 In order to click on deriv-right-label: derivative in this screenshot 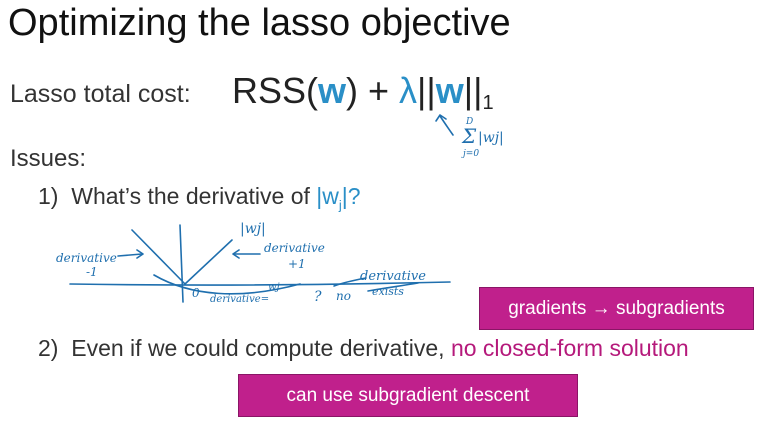, I will do `click(294, 248)`.